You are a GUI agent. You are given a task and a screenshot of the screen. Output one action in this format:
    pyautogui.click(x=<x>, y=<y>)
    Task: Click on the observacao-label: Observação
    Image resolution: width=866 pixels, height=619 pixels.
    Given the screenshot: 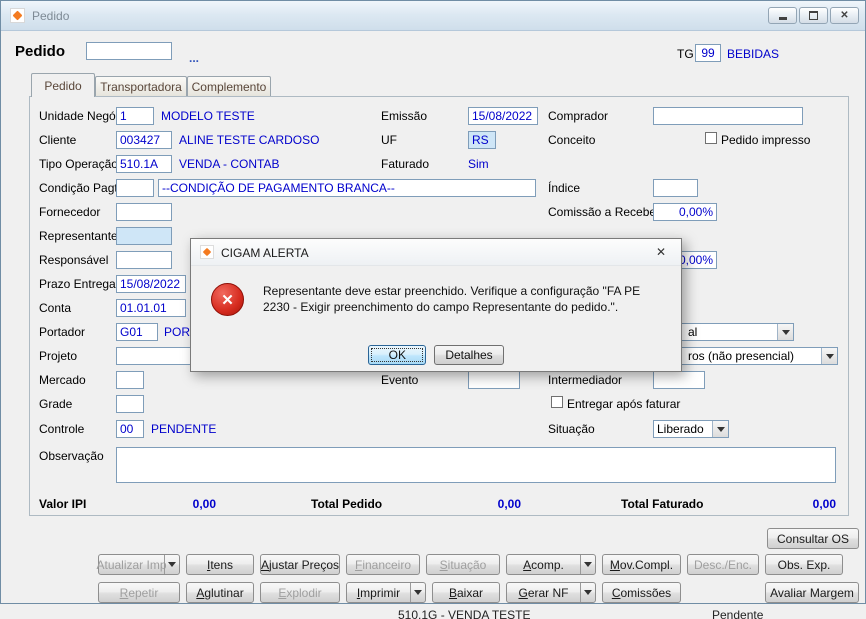 What is the action you would take?
    pyautogui.click(x=71, y=456)
    